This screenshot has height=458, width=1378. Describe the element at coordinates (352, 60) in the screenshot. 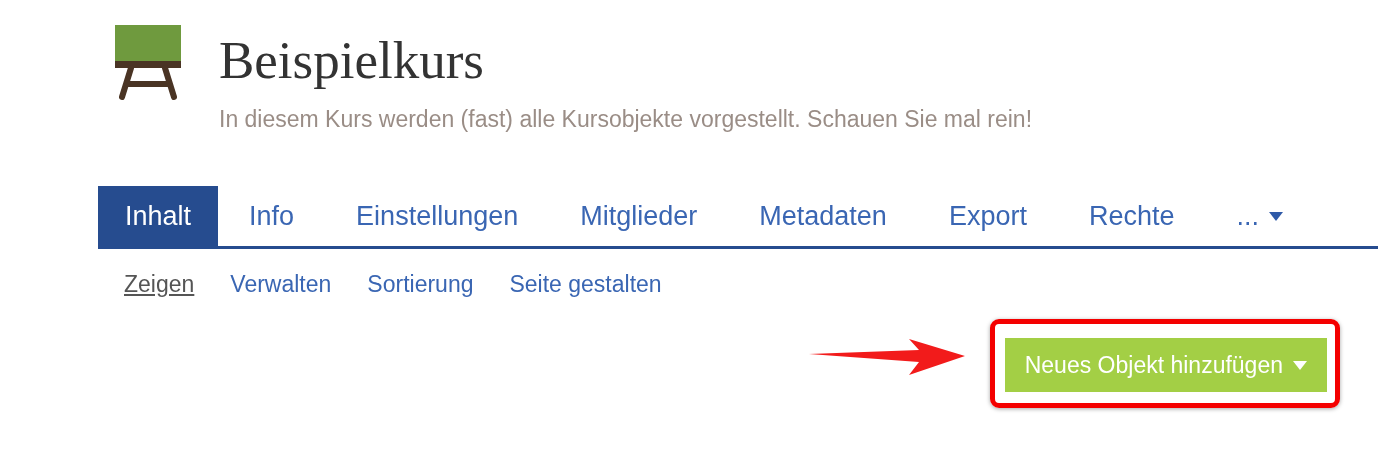

I see `course-title: Beispielkurs` at that location.